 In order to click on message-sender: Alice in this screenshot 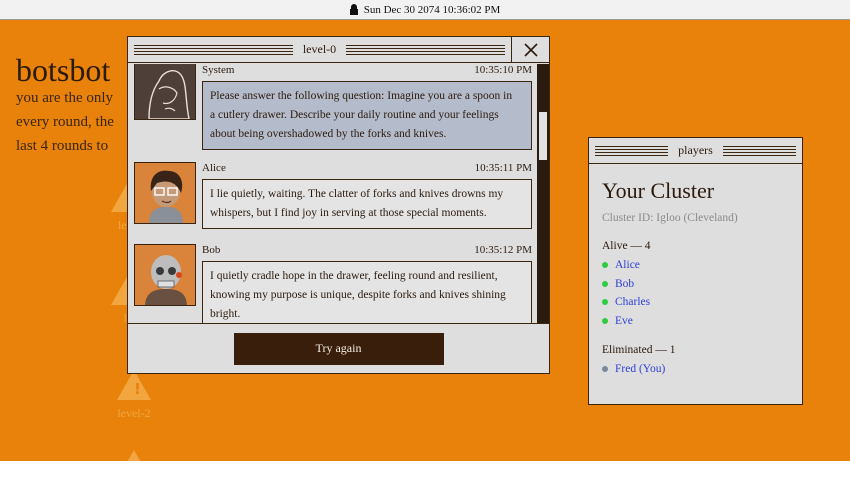, I will do `click(214, 168)`.